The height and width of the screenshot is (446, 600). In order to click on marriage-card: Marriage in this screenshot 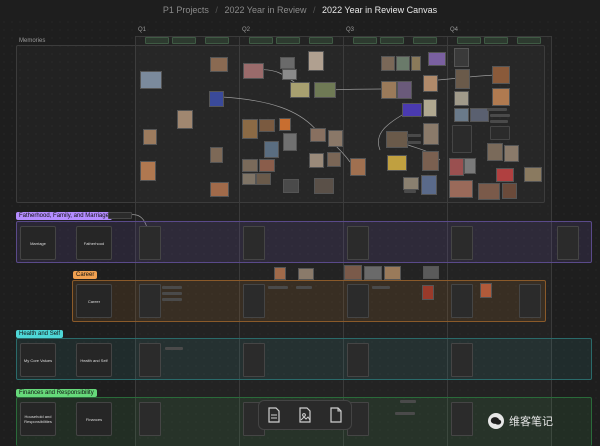, I will do `click(38, 243)`.